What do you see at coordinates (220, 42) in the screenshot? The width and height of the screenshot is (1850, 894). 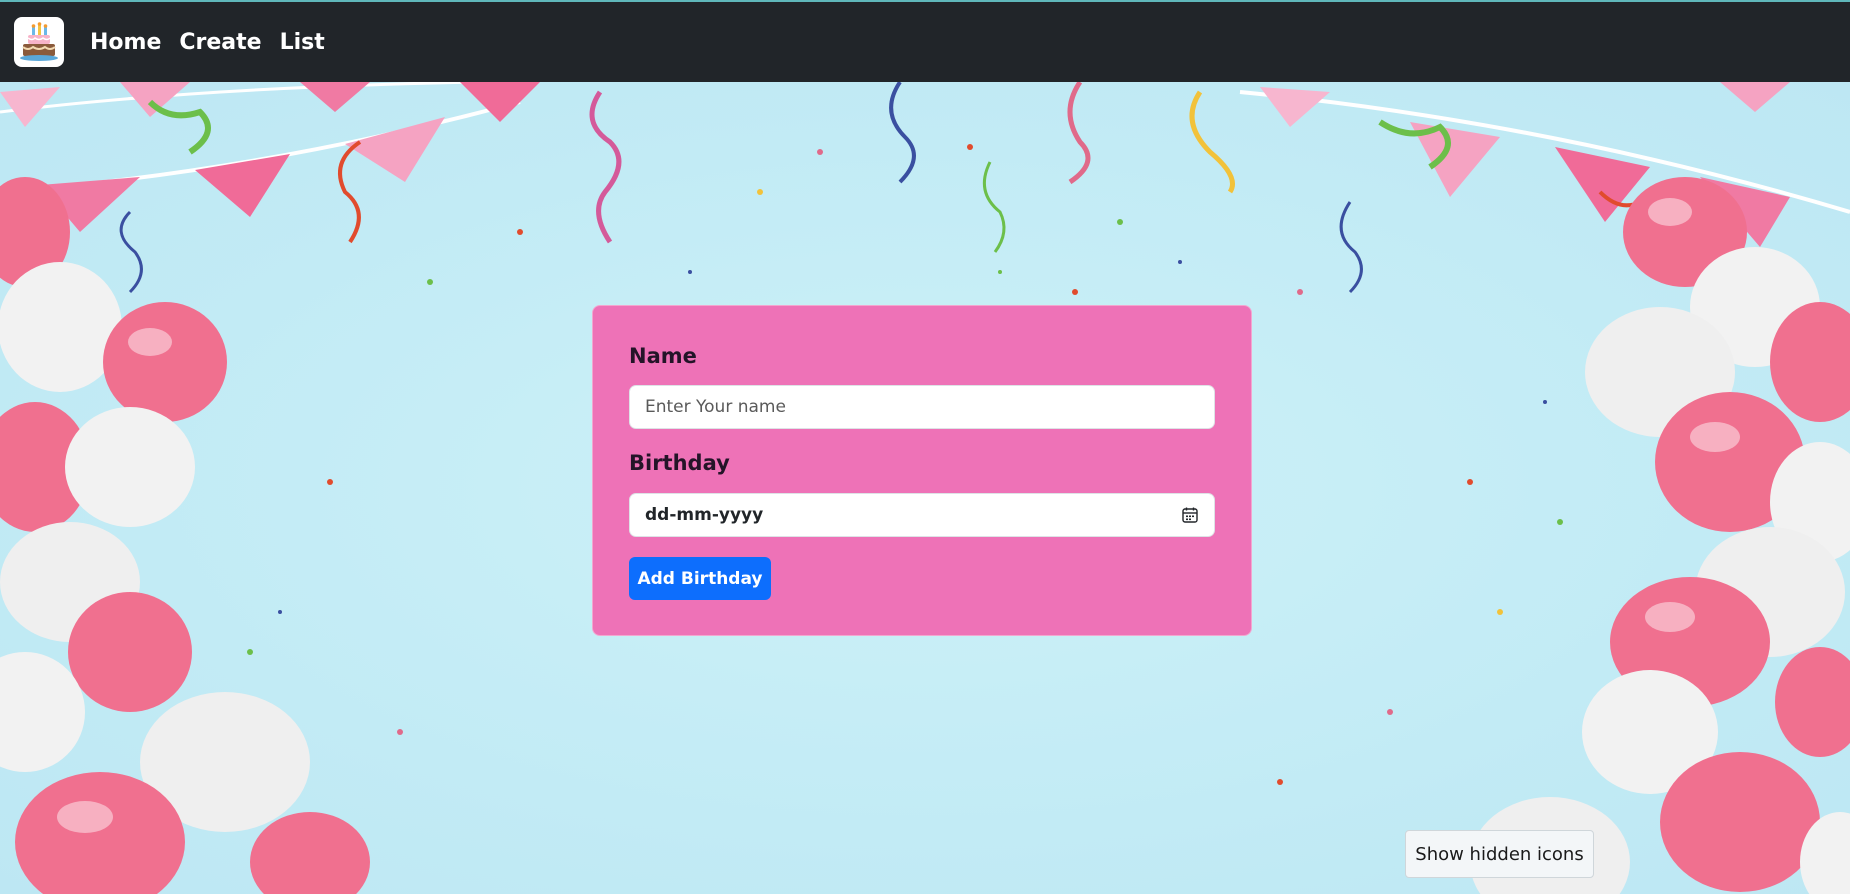 I see `nav-link-create: Create` at bounding box center [220, 42].